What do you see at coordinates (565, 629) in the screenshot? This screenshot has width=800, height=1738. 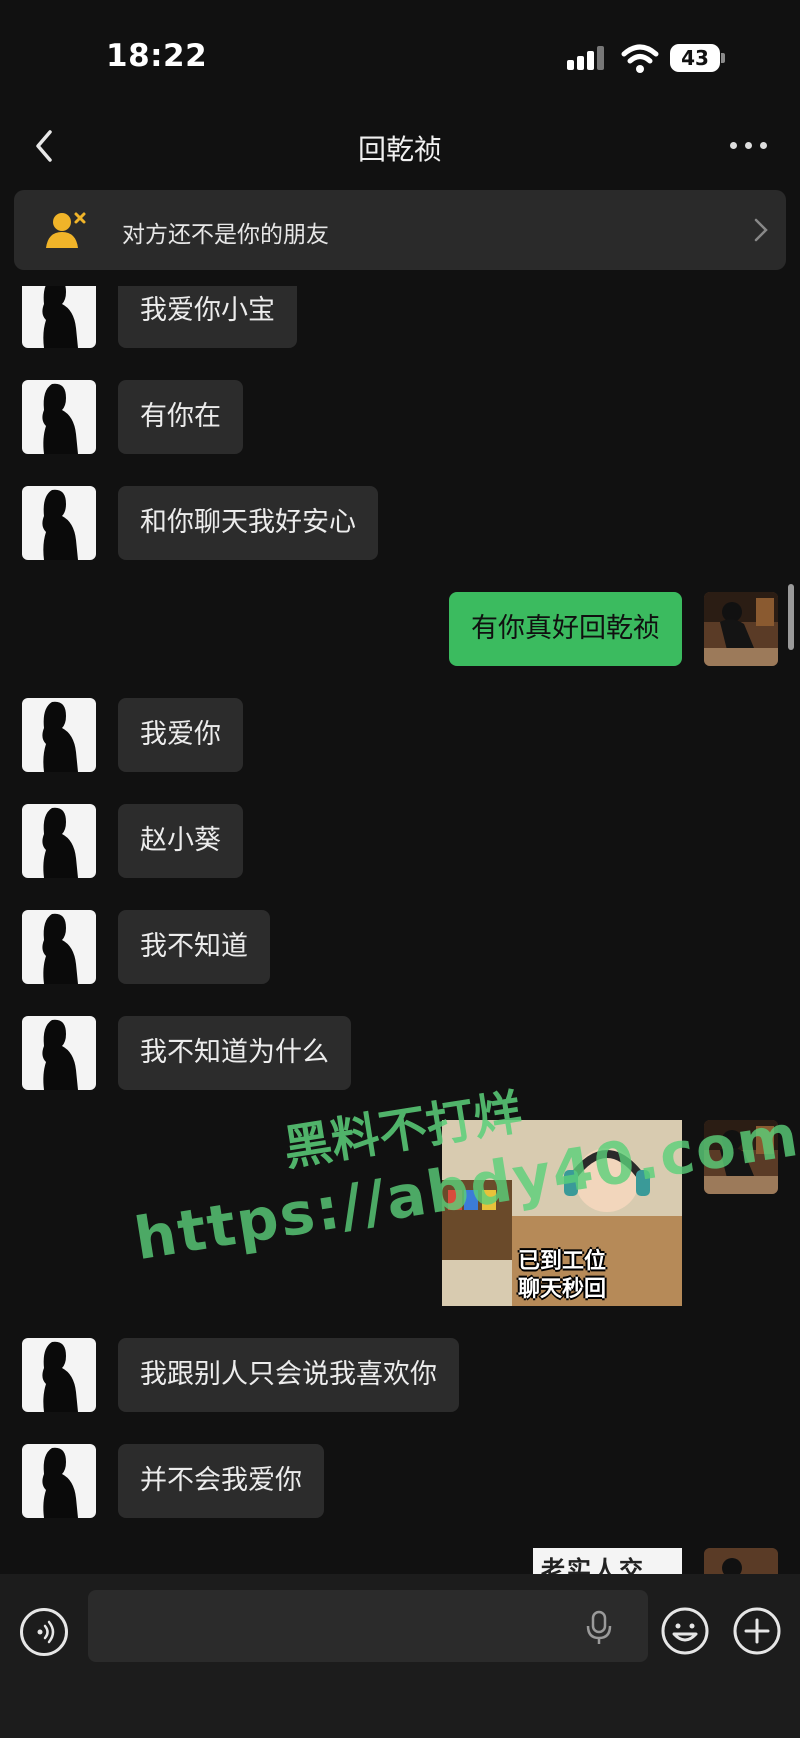 I see `message-bubble-sent: 有你真好回乾祯` at bounding box center [565, 629].